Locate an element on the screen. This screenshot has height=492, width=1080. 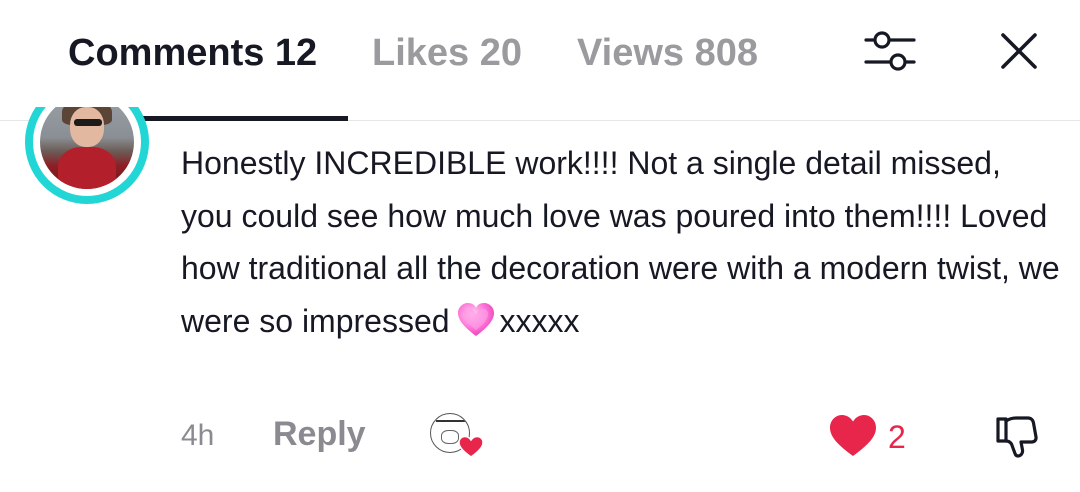
dislike-button is located at coordinates (1016, 437).